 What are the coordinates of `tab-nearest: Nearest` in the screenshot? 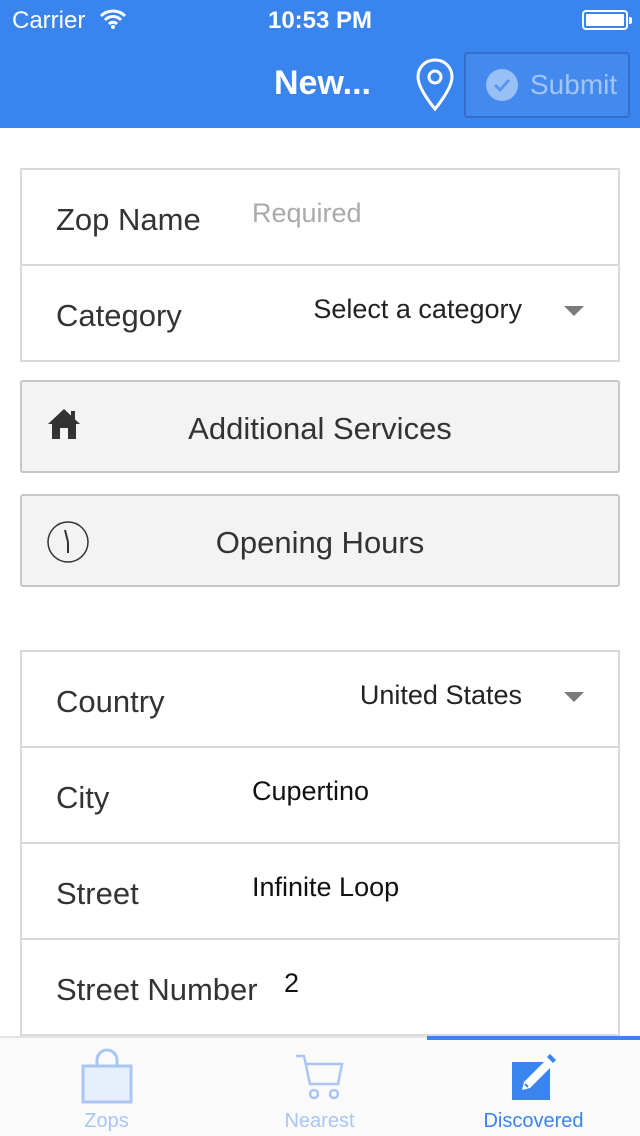 It's located at (319, 1087).